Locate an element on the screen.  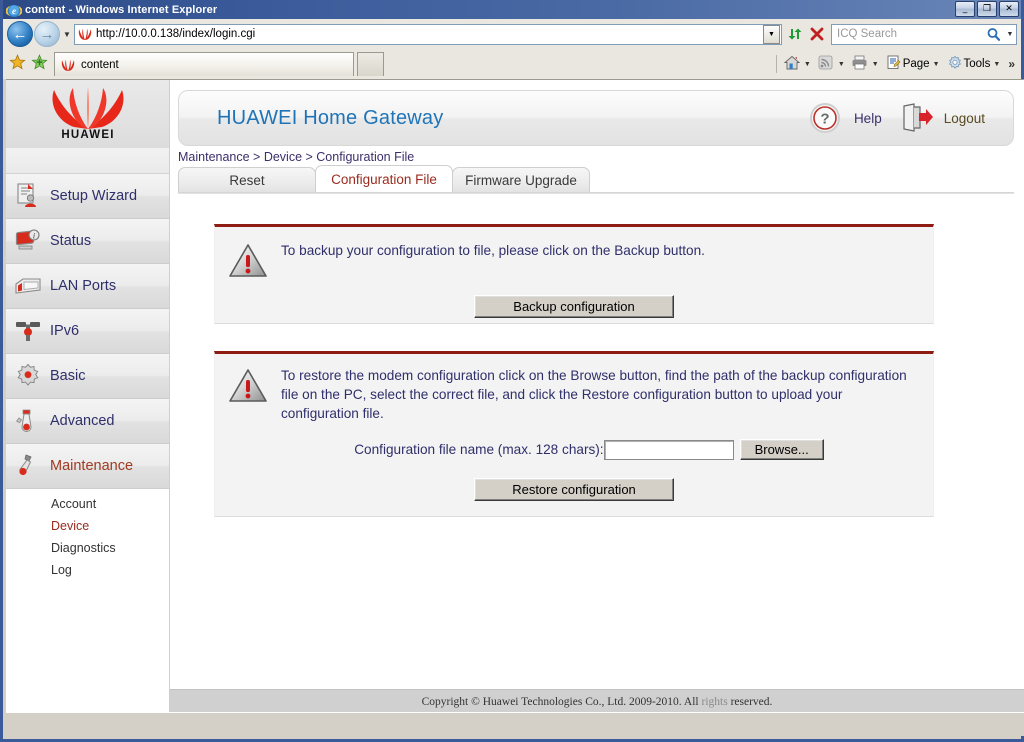
toolbar-overflow-button: » is located at coordinates (1010, 64).